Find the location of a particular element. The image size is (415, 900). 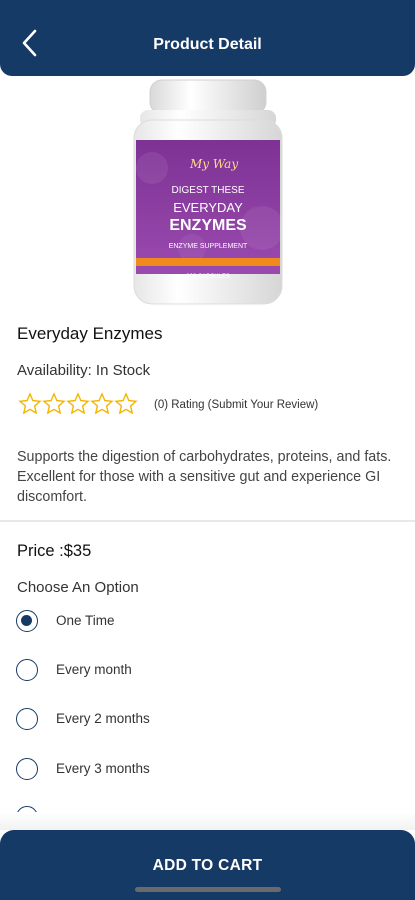

svg-text: DIGEST THESE is located at coordinates (208, 190).